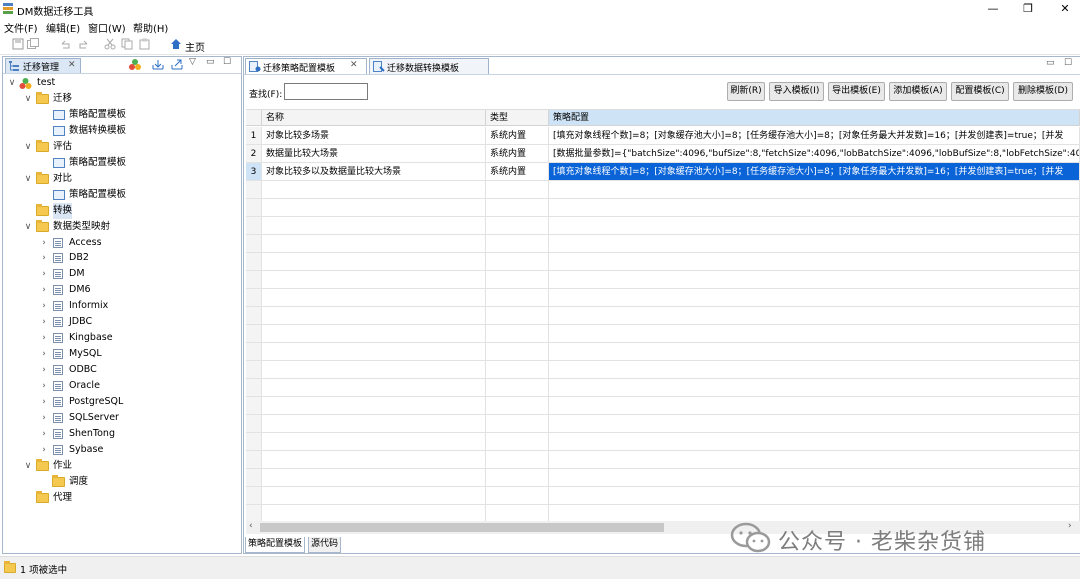 This screenshot has height=581, width=1080. Describe the element at coordinates (374, 172) in the screenshot. I see `cell-name: 对象比较多以及数据量比较大场景` at that location.